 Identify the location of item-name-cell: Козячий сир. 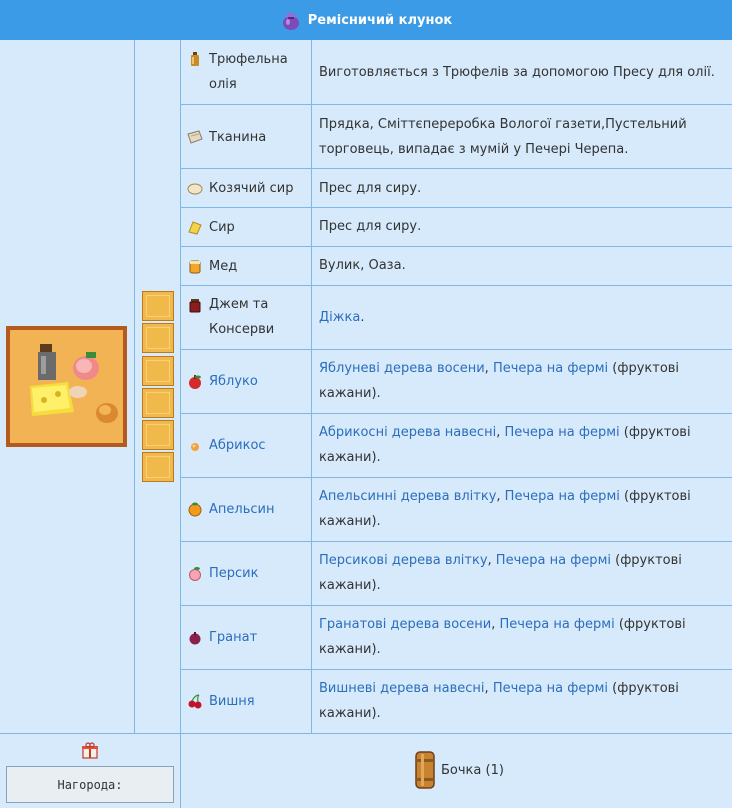
(240, 188).